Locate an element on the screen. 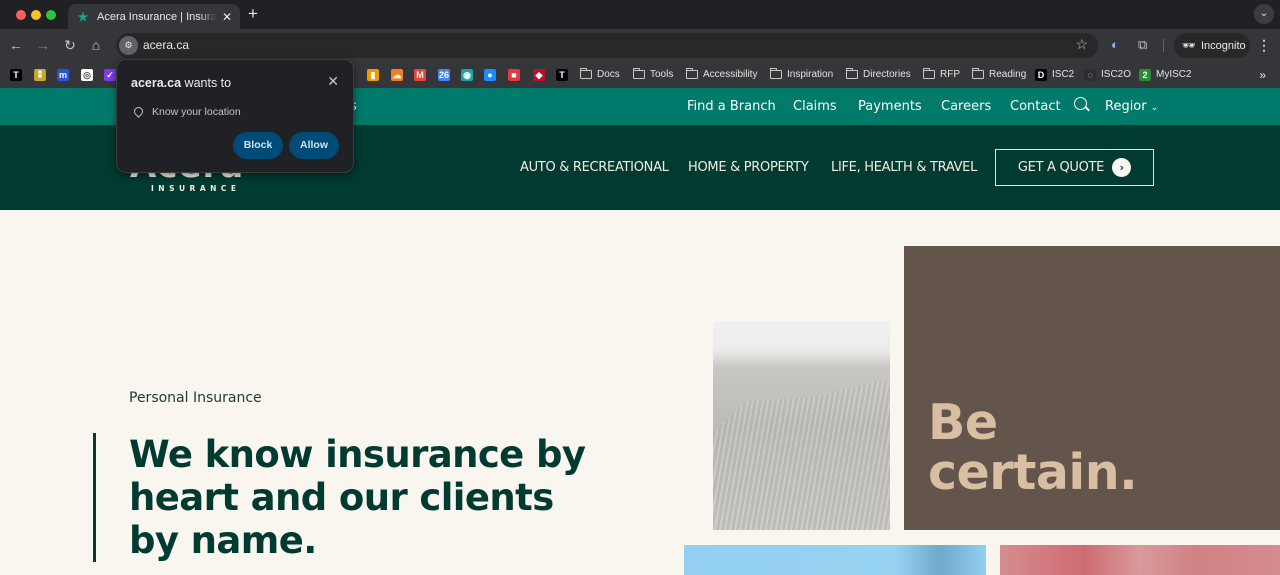 Image resolution: width=1280 pixels, height=575 pixels. bookmark-reading: Reading is located at coordinates (999, 74).